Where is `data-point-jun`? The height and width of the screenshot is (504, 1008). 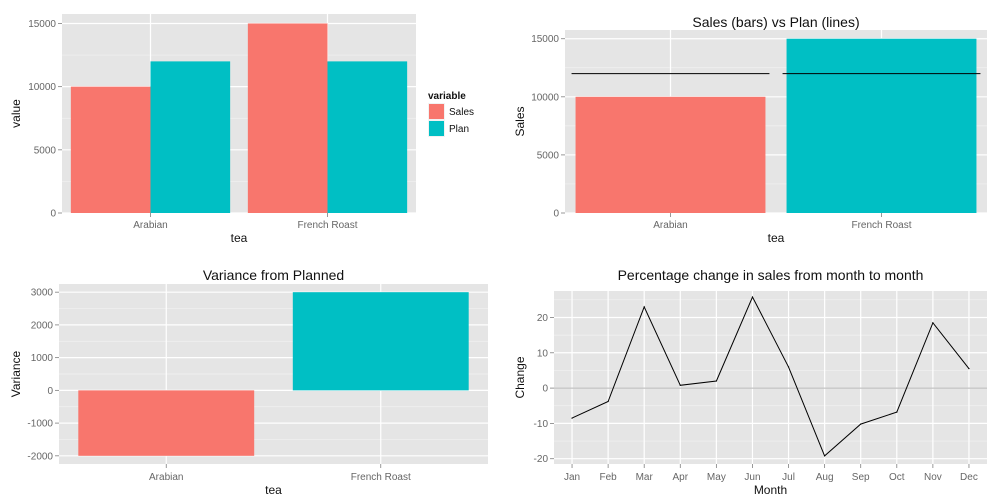
data-point-jun is located at coordinates (752, 297).